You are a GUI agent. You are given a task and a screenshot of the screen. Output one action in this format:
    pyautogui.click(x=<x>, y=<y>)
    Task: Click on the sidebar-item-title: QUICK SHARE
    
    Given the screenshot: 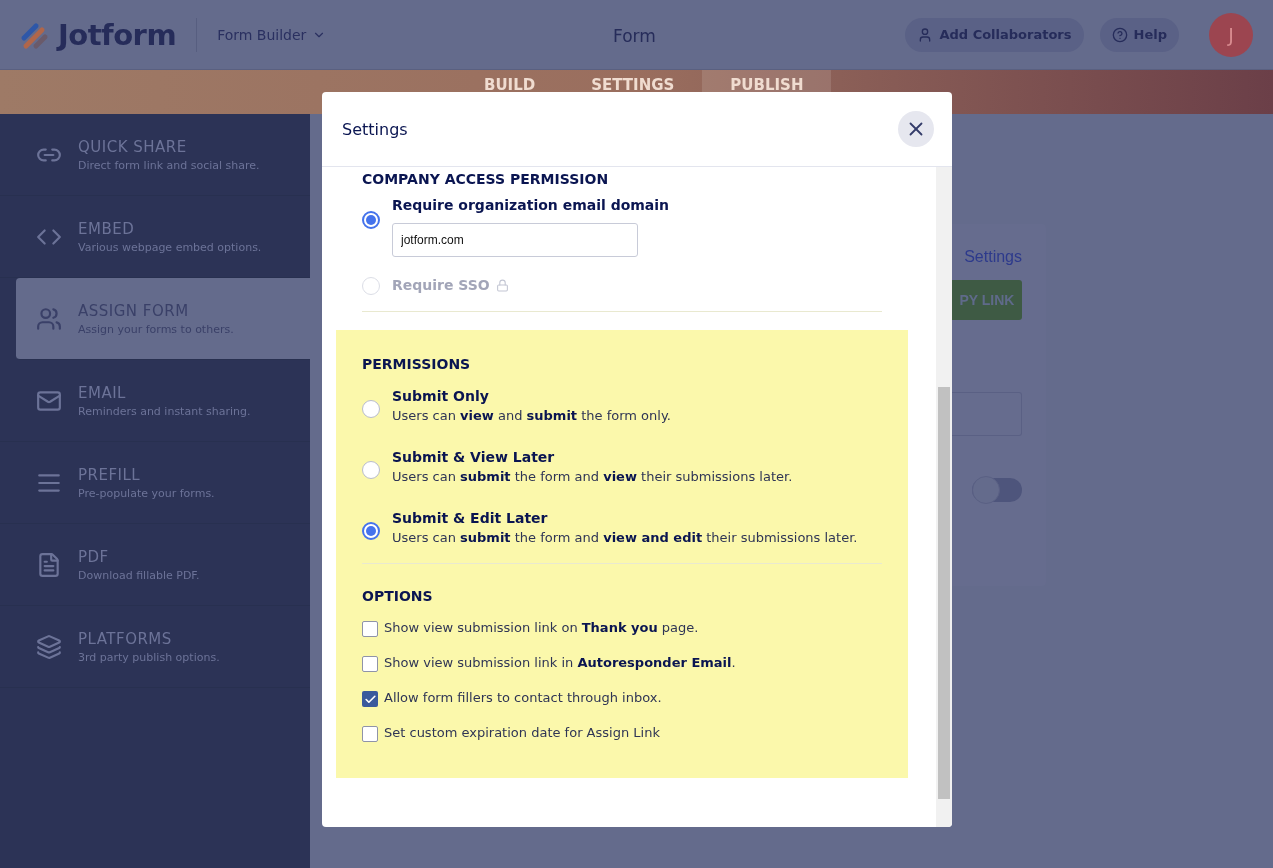 What is the action you would take?
    pyautogui.click(x=133, y=146)
    